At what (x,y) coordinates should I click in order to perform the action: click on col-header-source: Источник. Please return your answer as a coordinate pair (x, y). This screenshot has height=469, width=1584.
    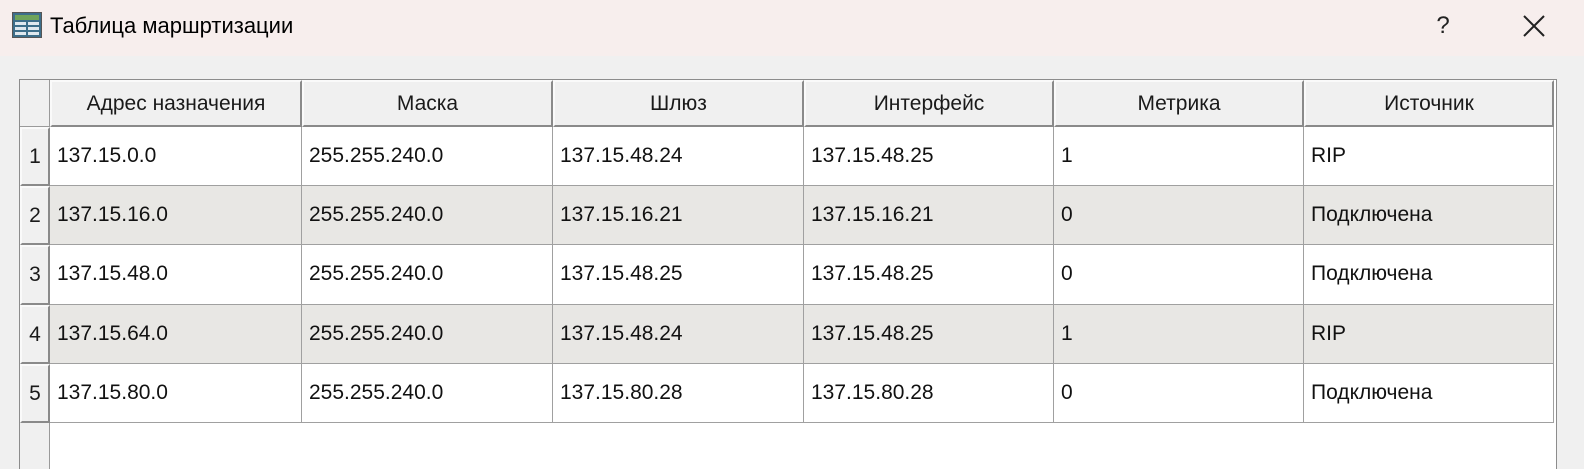
    Looking at the image, I should click on (1429, 103).